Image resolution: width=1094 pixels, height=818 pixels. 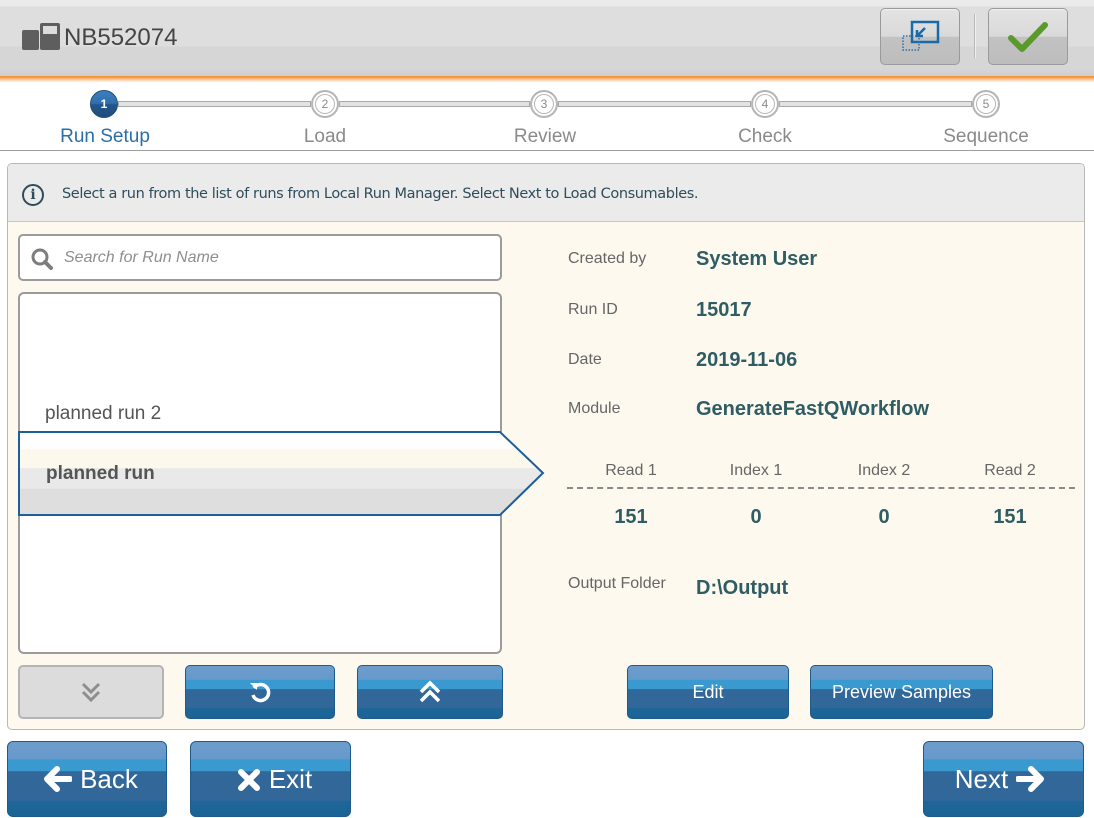 I want to click on back-label: Back, so click(x=109, y=779).